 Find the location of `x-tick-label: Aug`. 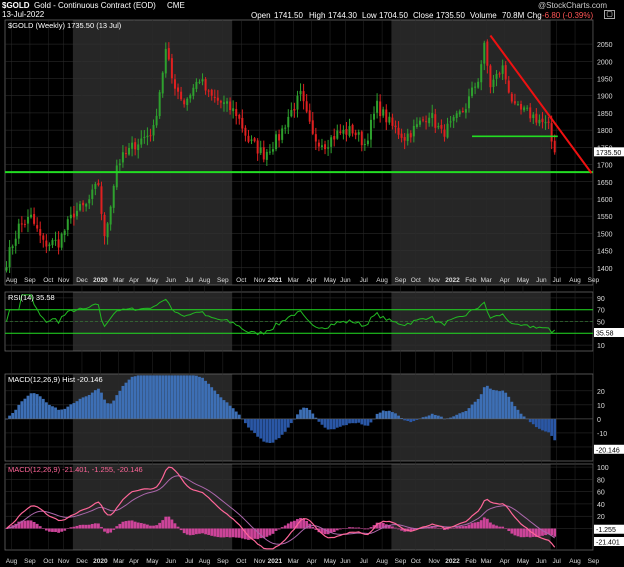

x-tick-label: Aug is located at coordinates (205, 561).